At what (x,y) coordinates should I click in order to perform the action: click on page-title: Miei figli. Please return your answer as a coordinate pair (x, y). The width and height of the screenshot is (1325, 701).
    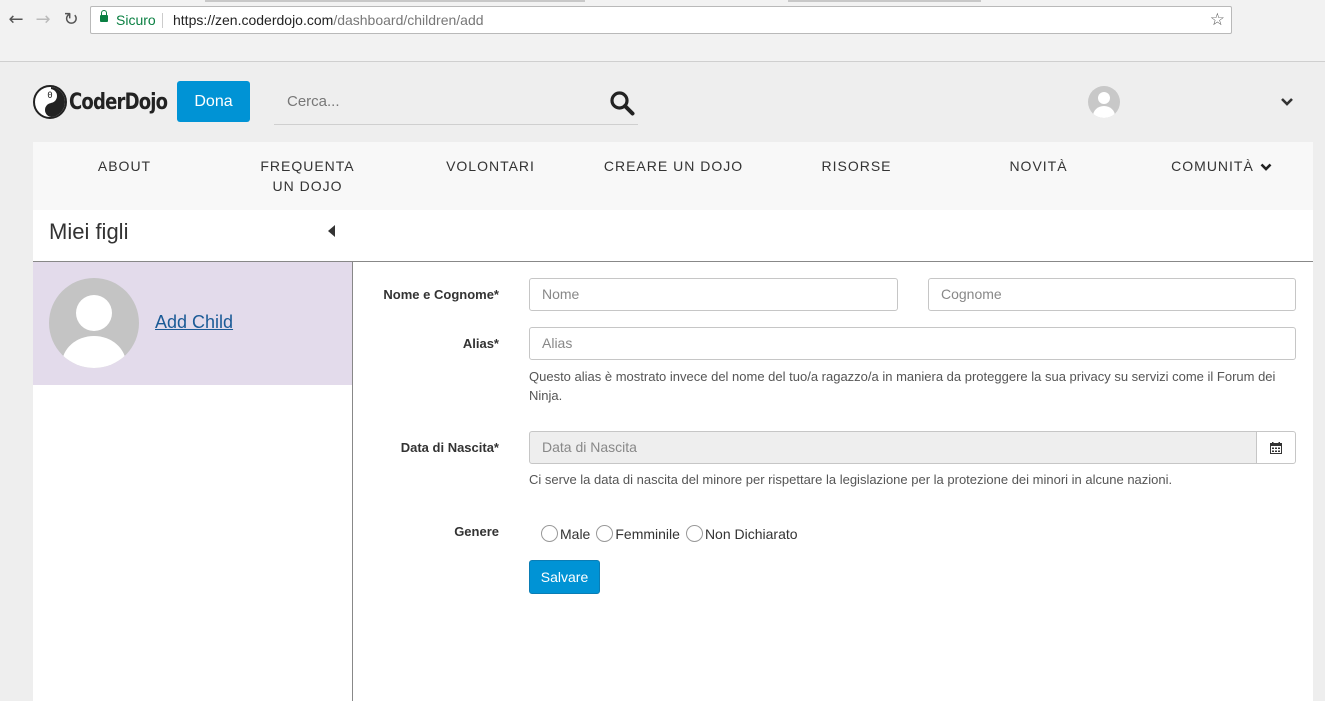
    Looking at the image, I should click on (89, 231).